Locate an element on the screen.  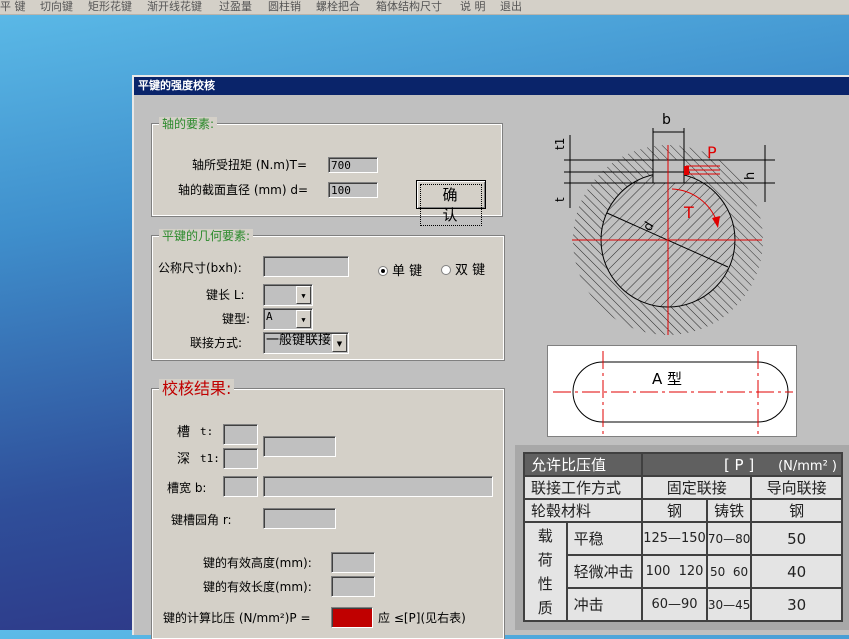
table-cell: 125—150 is located at coordinates (674, 539).